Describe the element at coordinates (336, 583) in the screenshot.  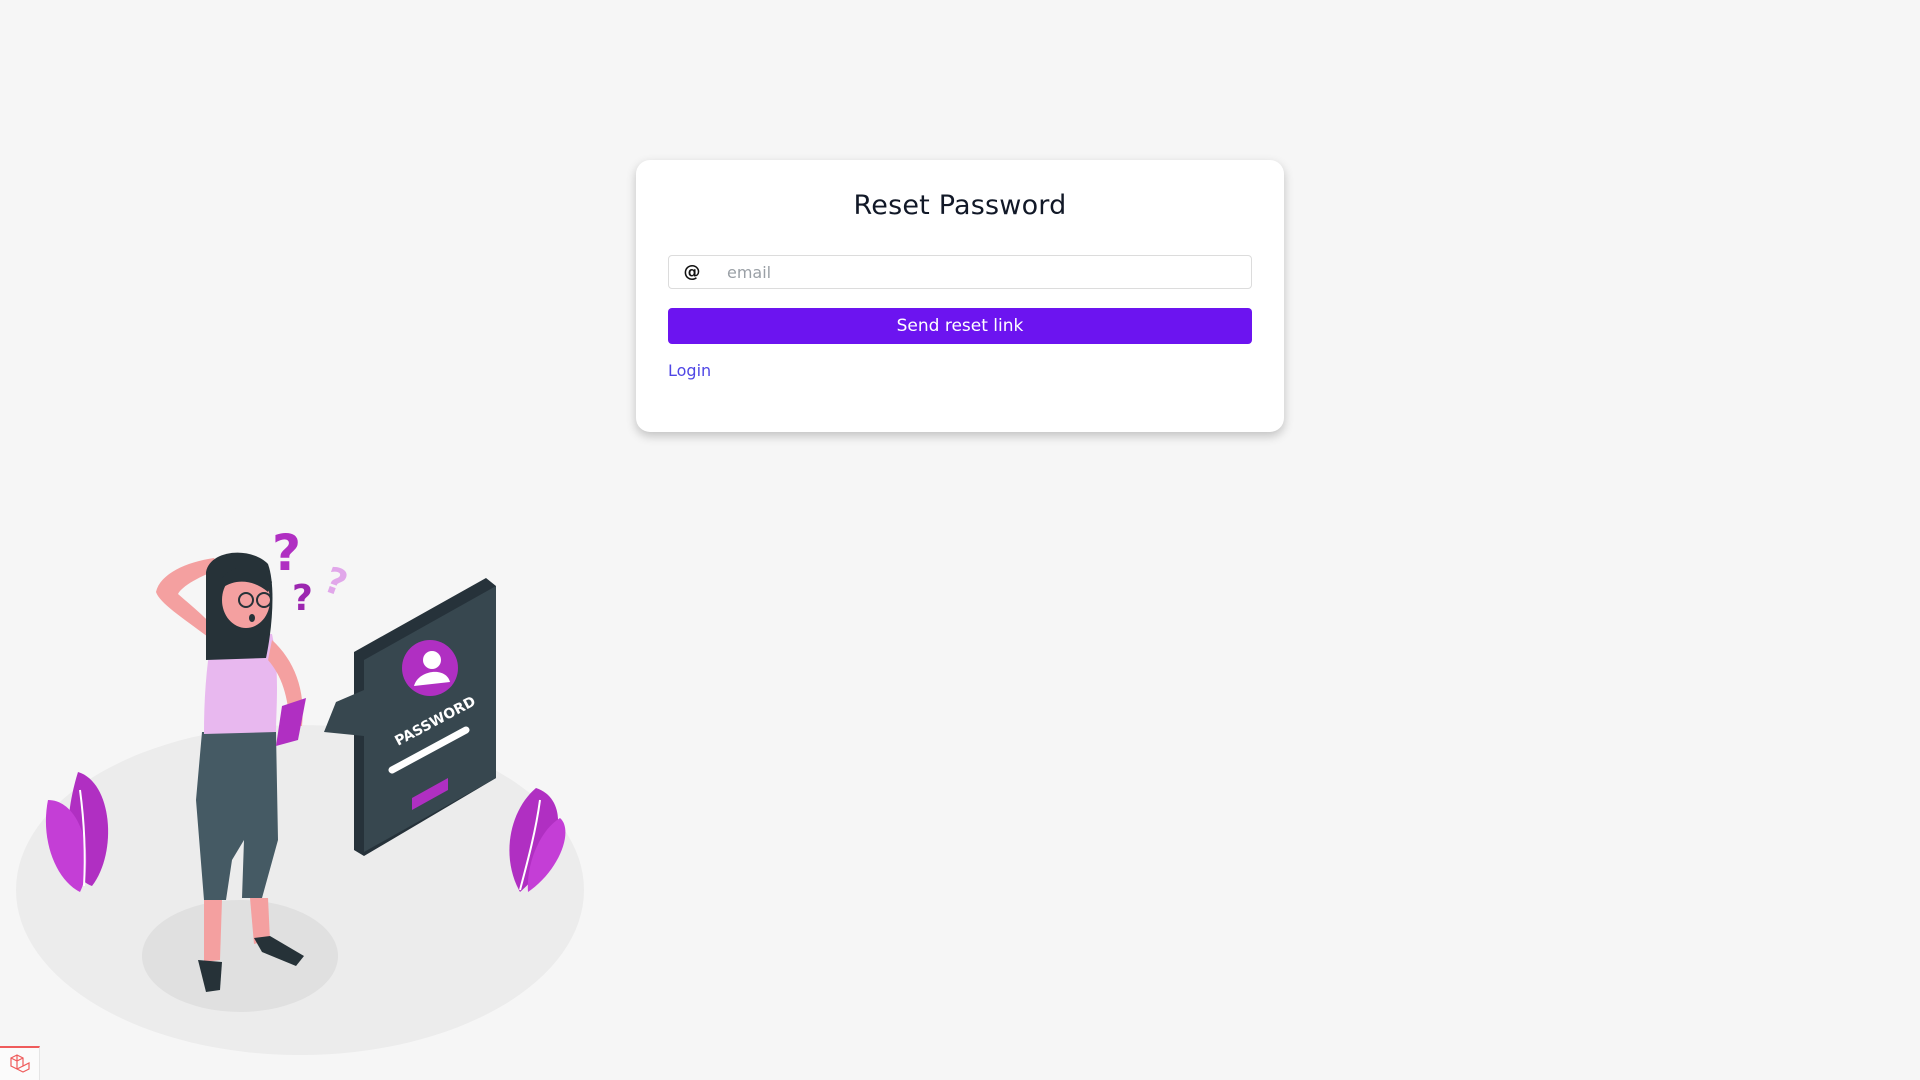
I see `question-mark-light-icon: ?` at that location.